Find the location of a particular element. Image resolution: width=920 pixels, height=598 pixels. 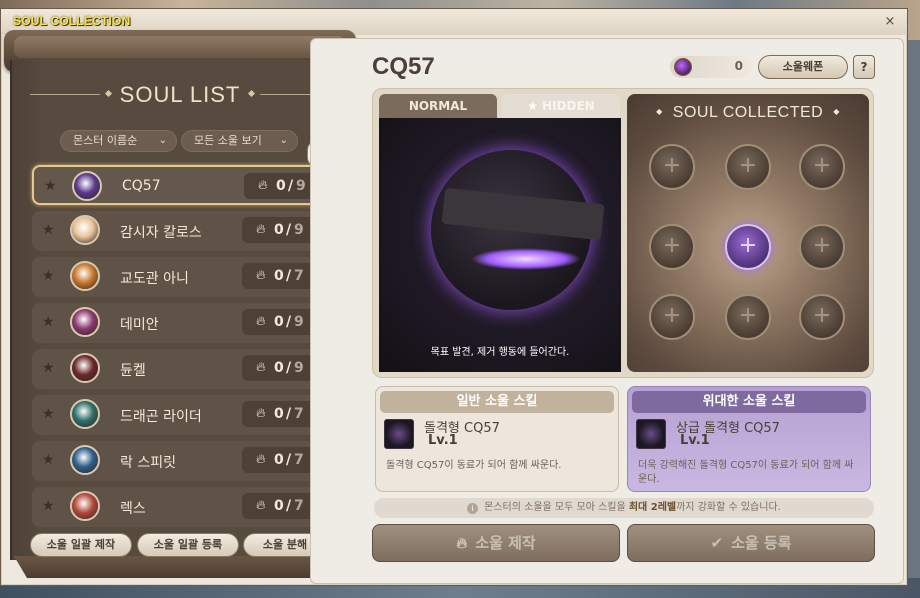

glowing-eyes is located at coordinates (526, 259).